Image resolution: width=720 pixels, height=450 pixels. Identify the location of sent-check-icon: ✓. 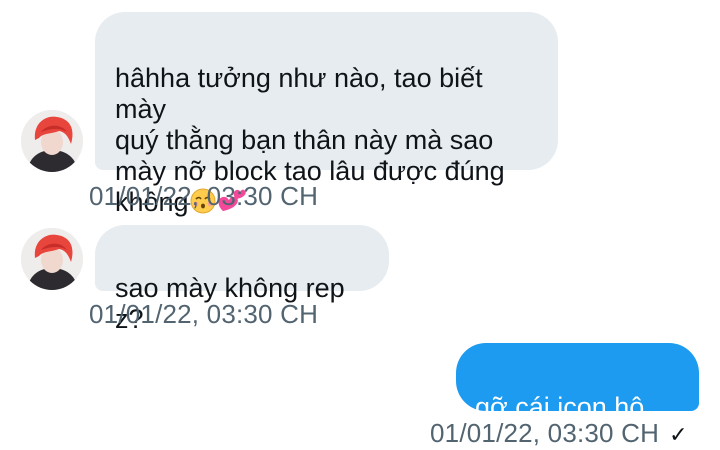
(678, 434).